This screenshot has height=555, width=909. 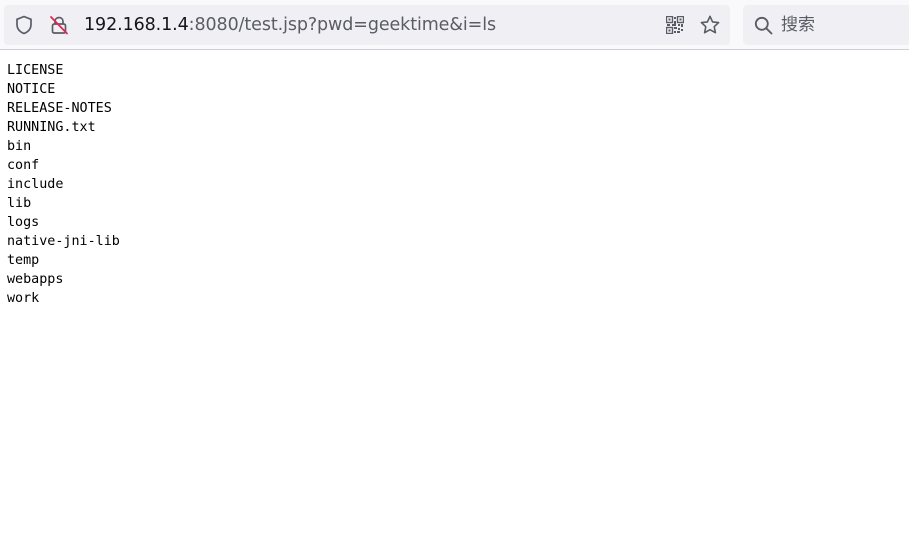 I want to click on output-line: lib, so click(x=19, y=203).